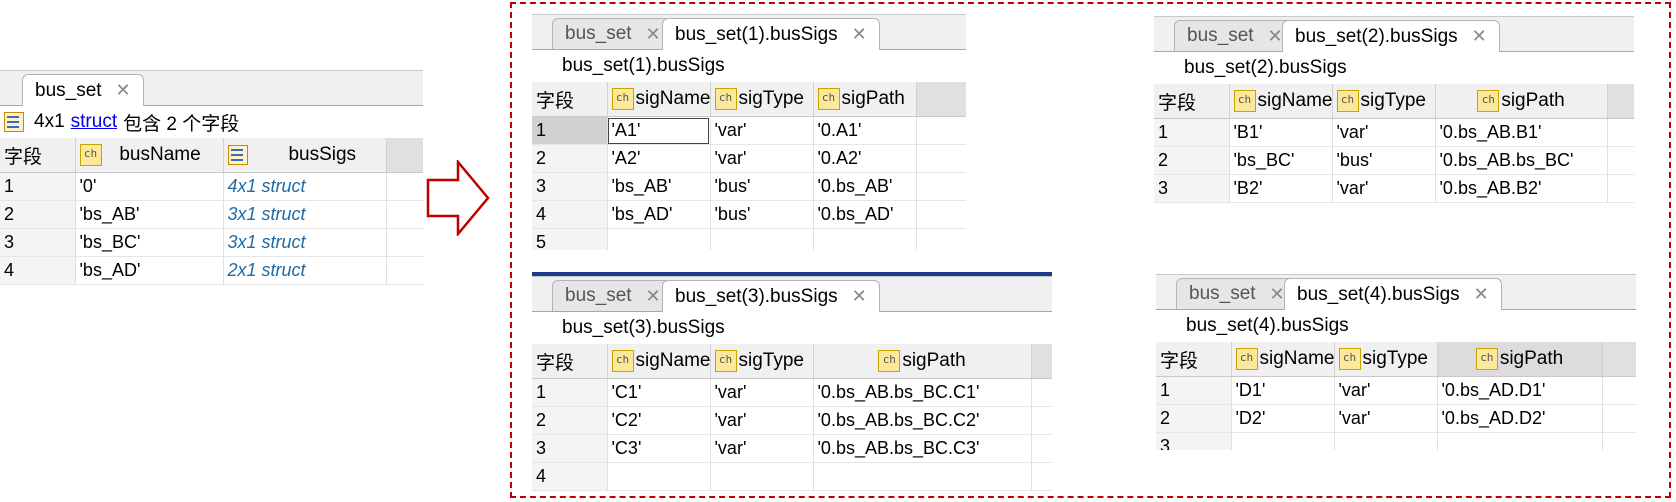 The height and width of the screenshot is (502, 1676). I want to click on table-row: 3, so click(1396, 441).